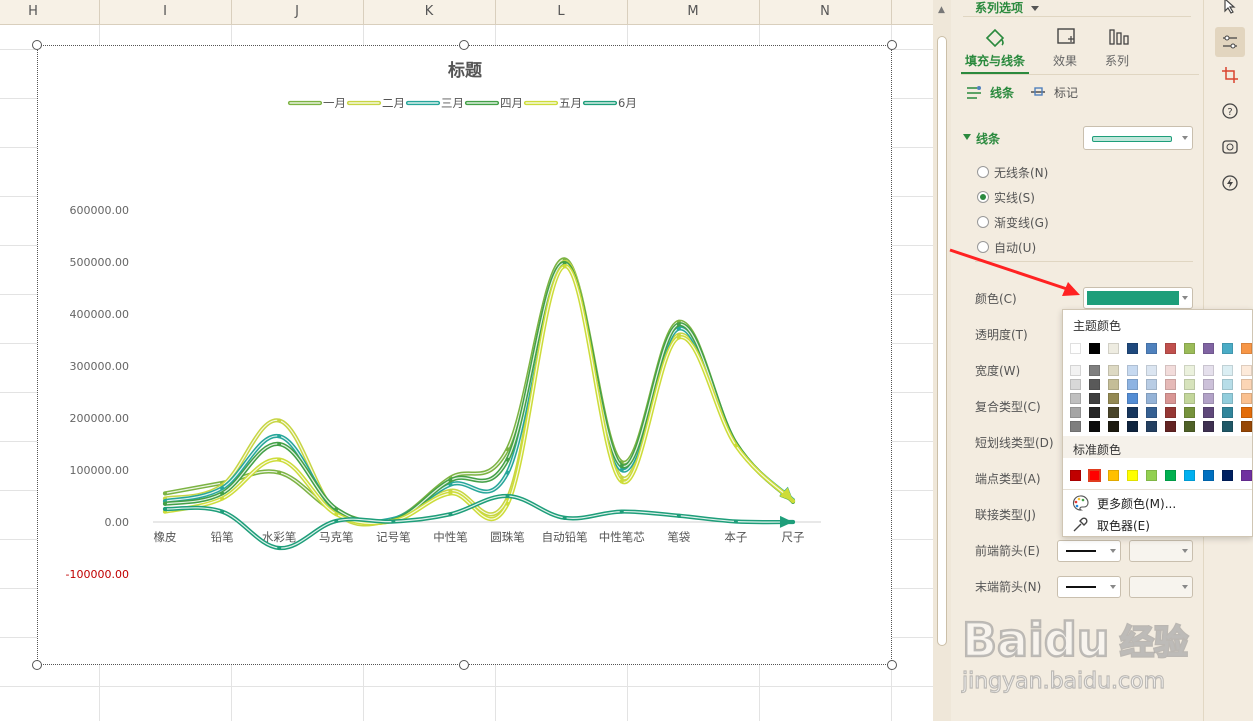 This screenshot has height=721, width=1253. Describe the element at coordinates (434, 103) in the screenshot. I see `legend-item: 三月` at that location.